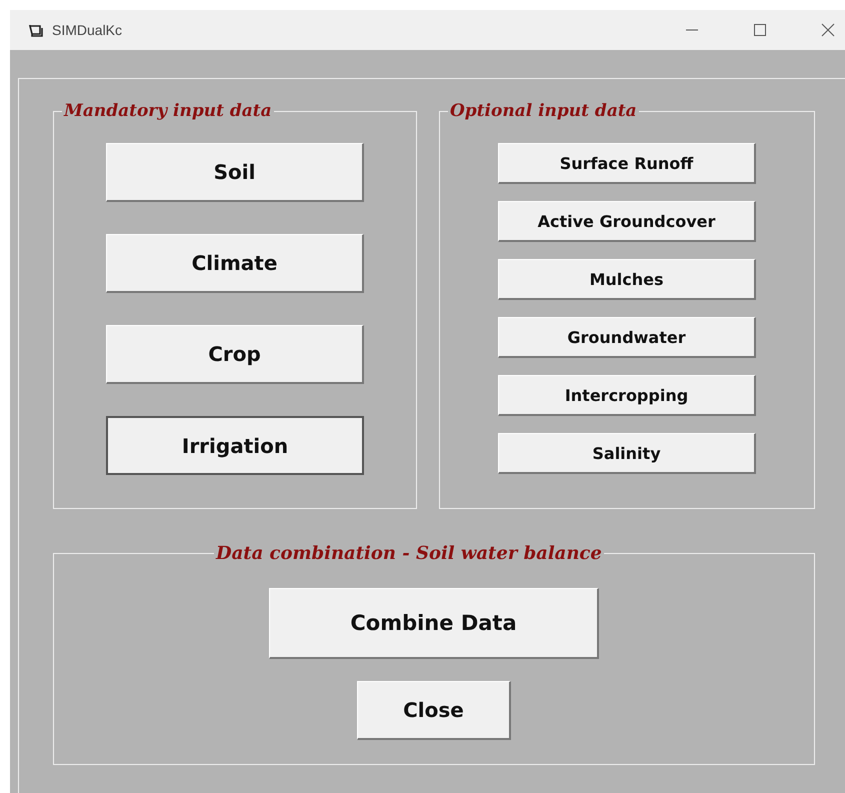  What do you see at coordinates (87, 30) in the screenshot?
I see `window-title: SIMDualKc` at bounding box center [87, 30].